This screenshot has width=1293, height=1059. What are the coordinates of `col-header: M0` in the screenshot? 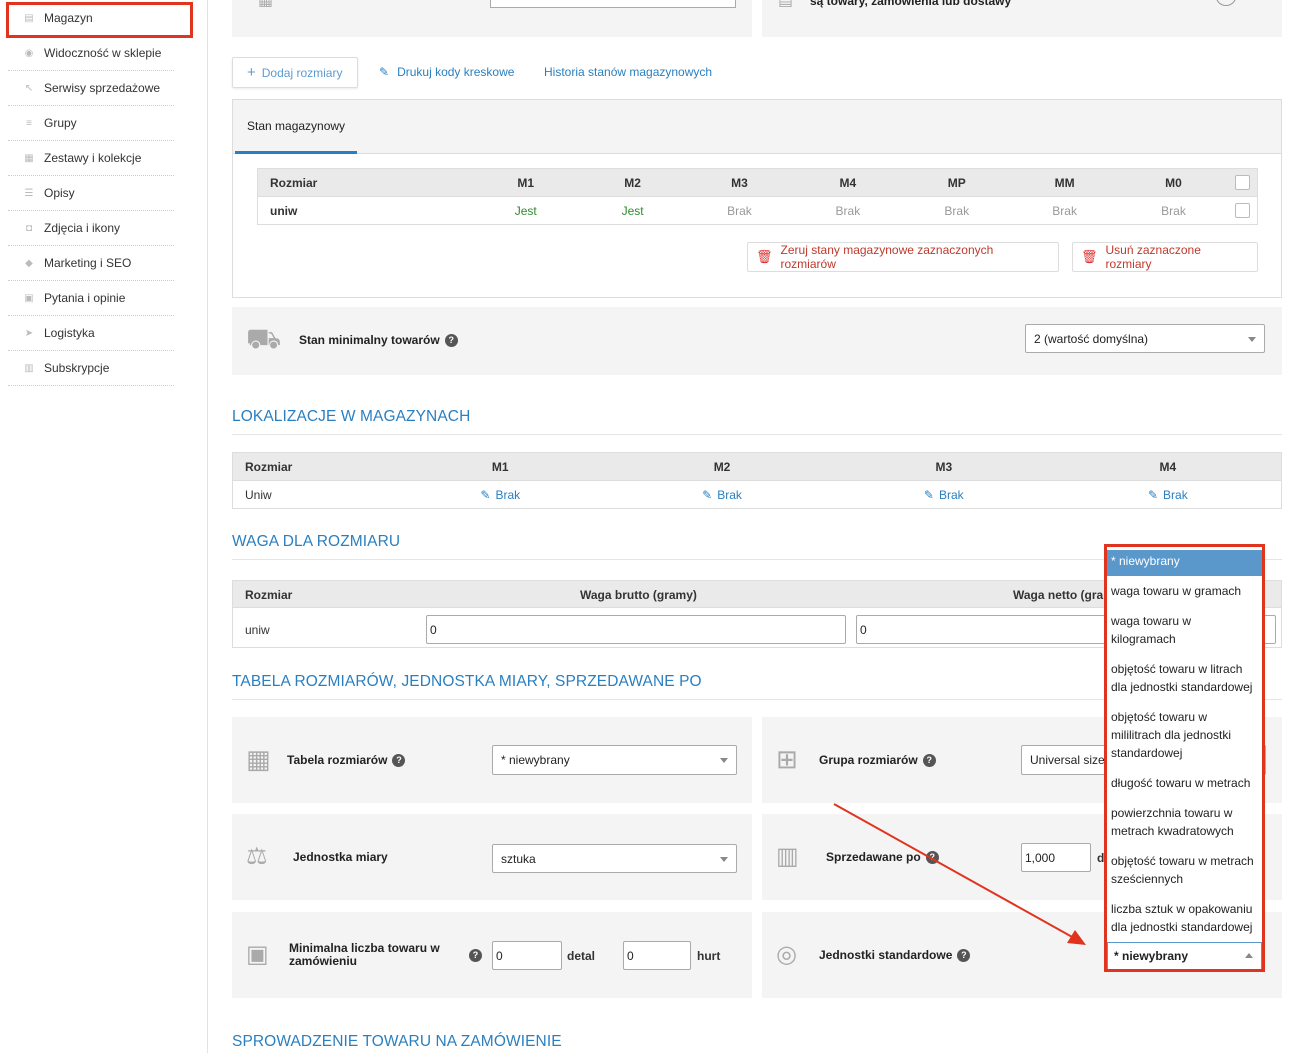 It's located at (1173, 182).